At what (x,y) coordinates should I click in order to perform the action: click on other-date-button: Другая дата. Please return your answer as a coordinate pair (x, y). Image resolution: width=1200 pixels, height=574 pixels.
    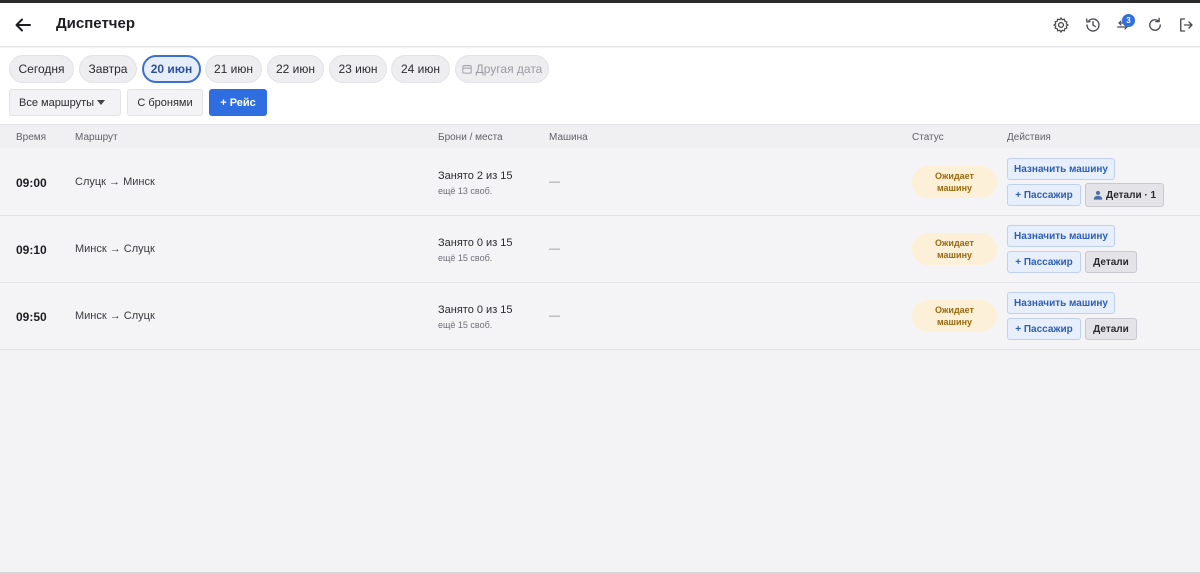
    Looking at the image, I should click on (502, 69).